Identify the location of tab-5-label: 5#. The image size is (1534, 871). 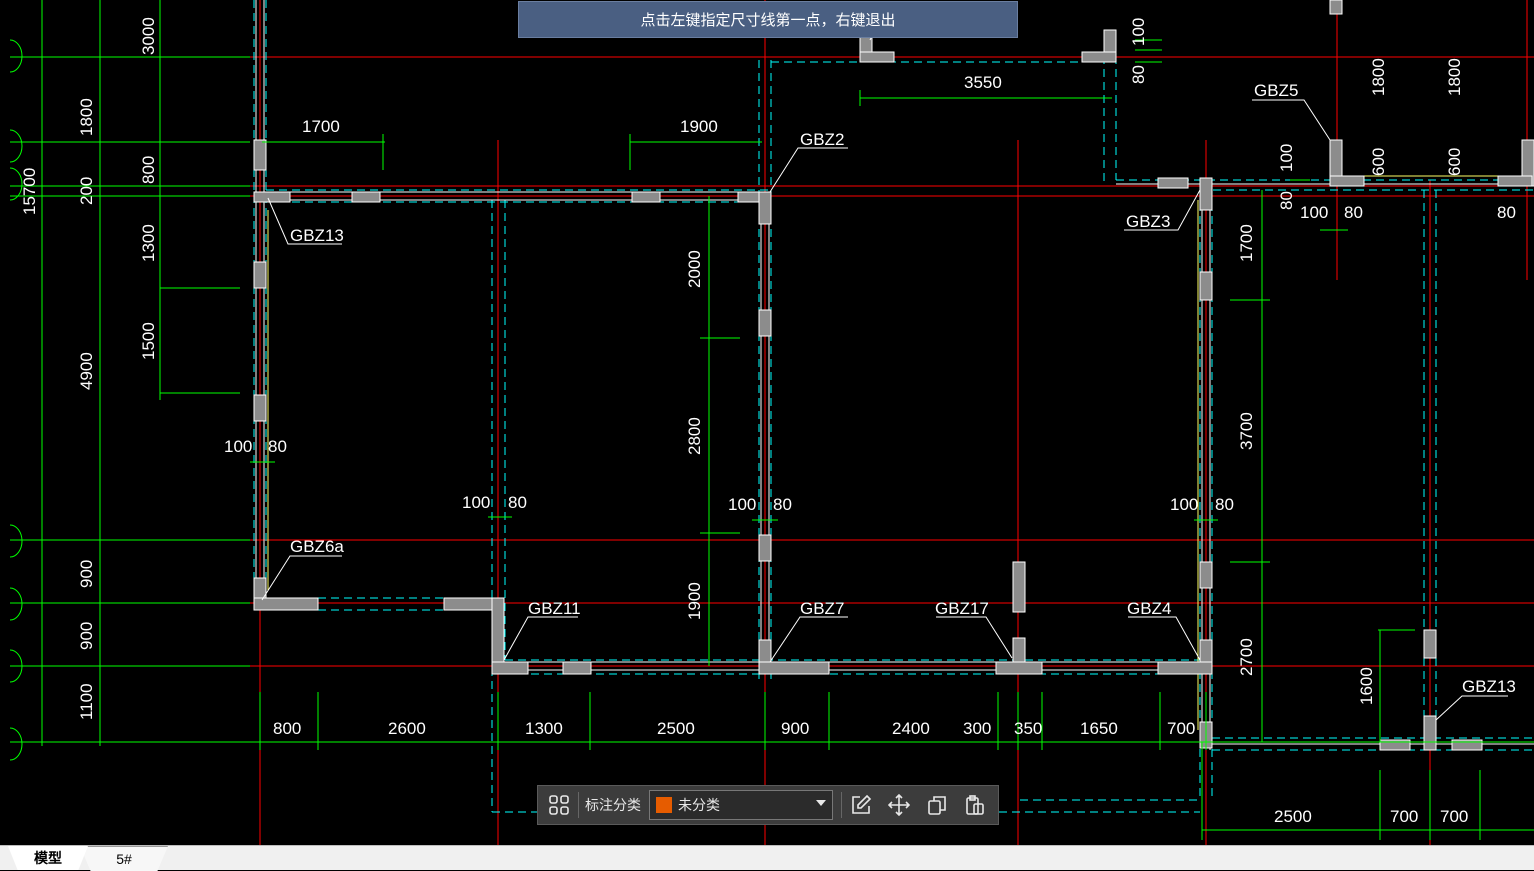
(124, 859).